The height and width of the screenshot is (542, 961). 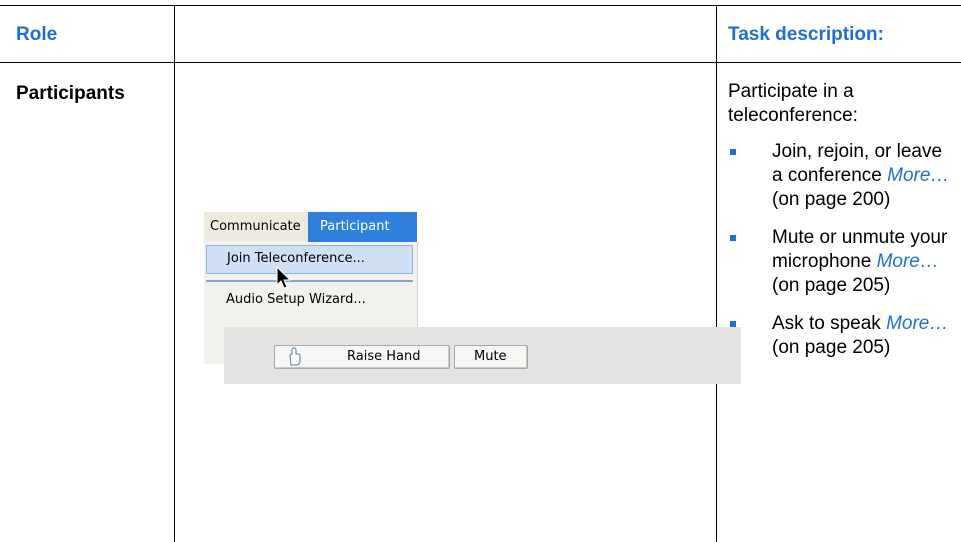 What do you see at coordinates (295, 356) in the screenshot?
I see `raise-hand-icon` at bounding box center [295, 356].